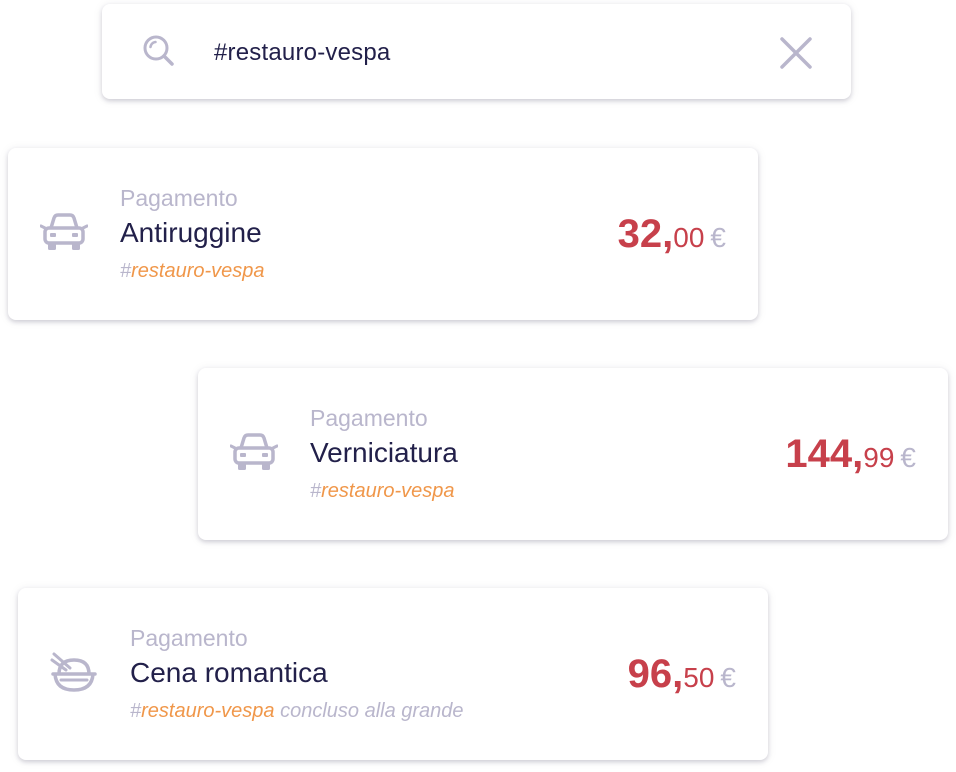 The image size is (956, 772). Describe the element at coordinates (650, 674) in the screenshot. I see `amount-integer: 96` at that location.